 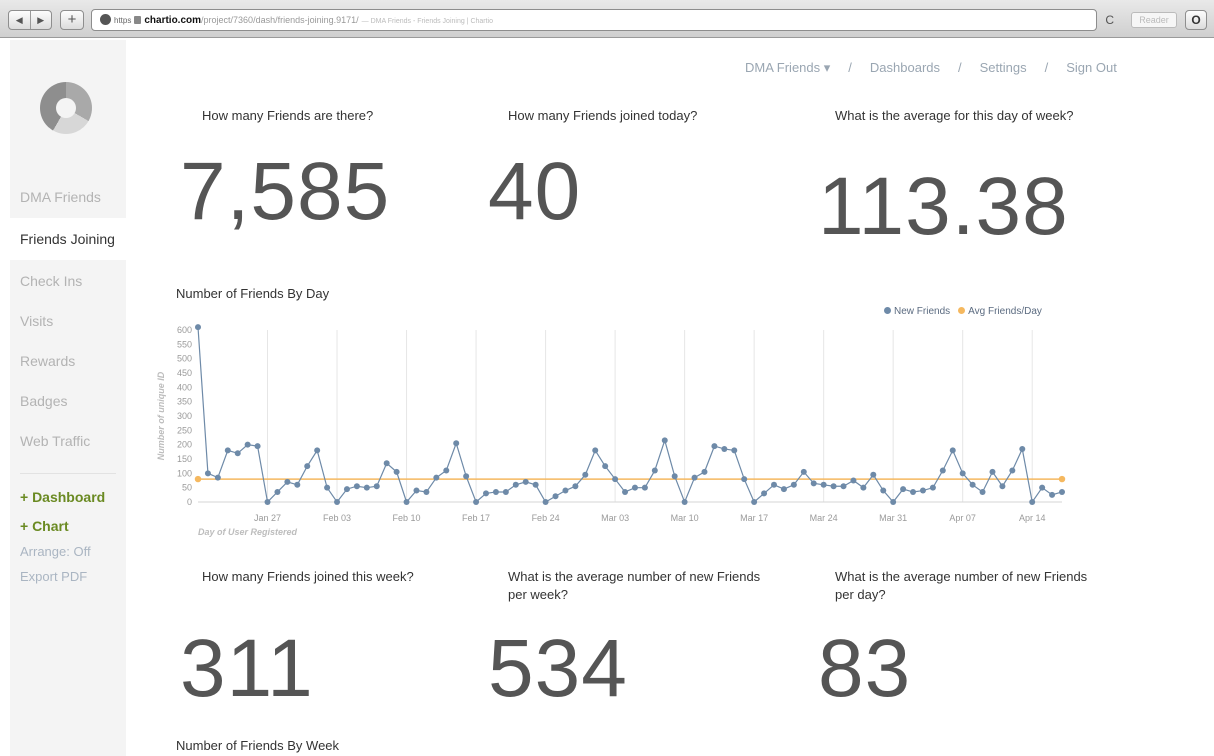 I want to click on nav-sign-out: Sign Out, so click(x=1091, y=67).